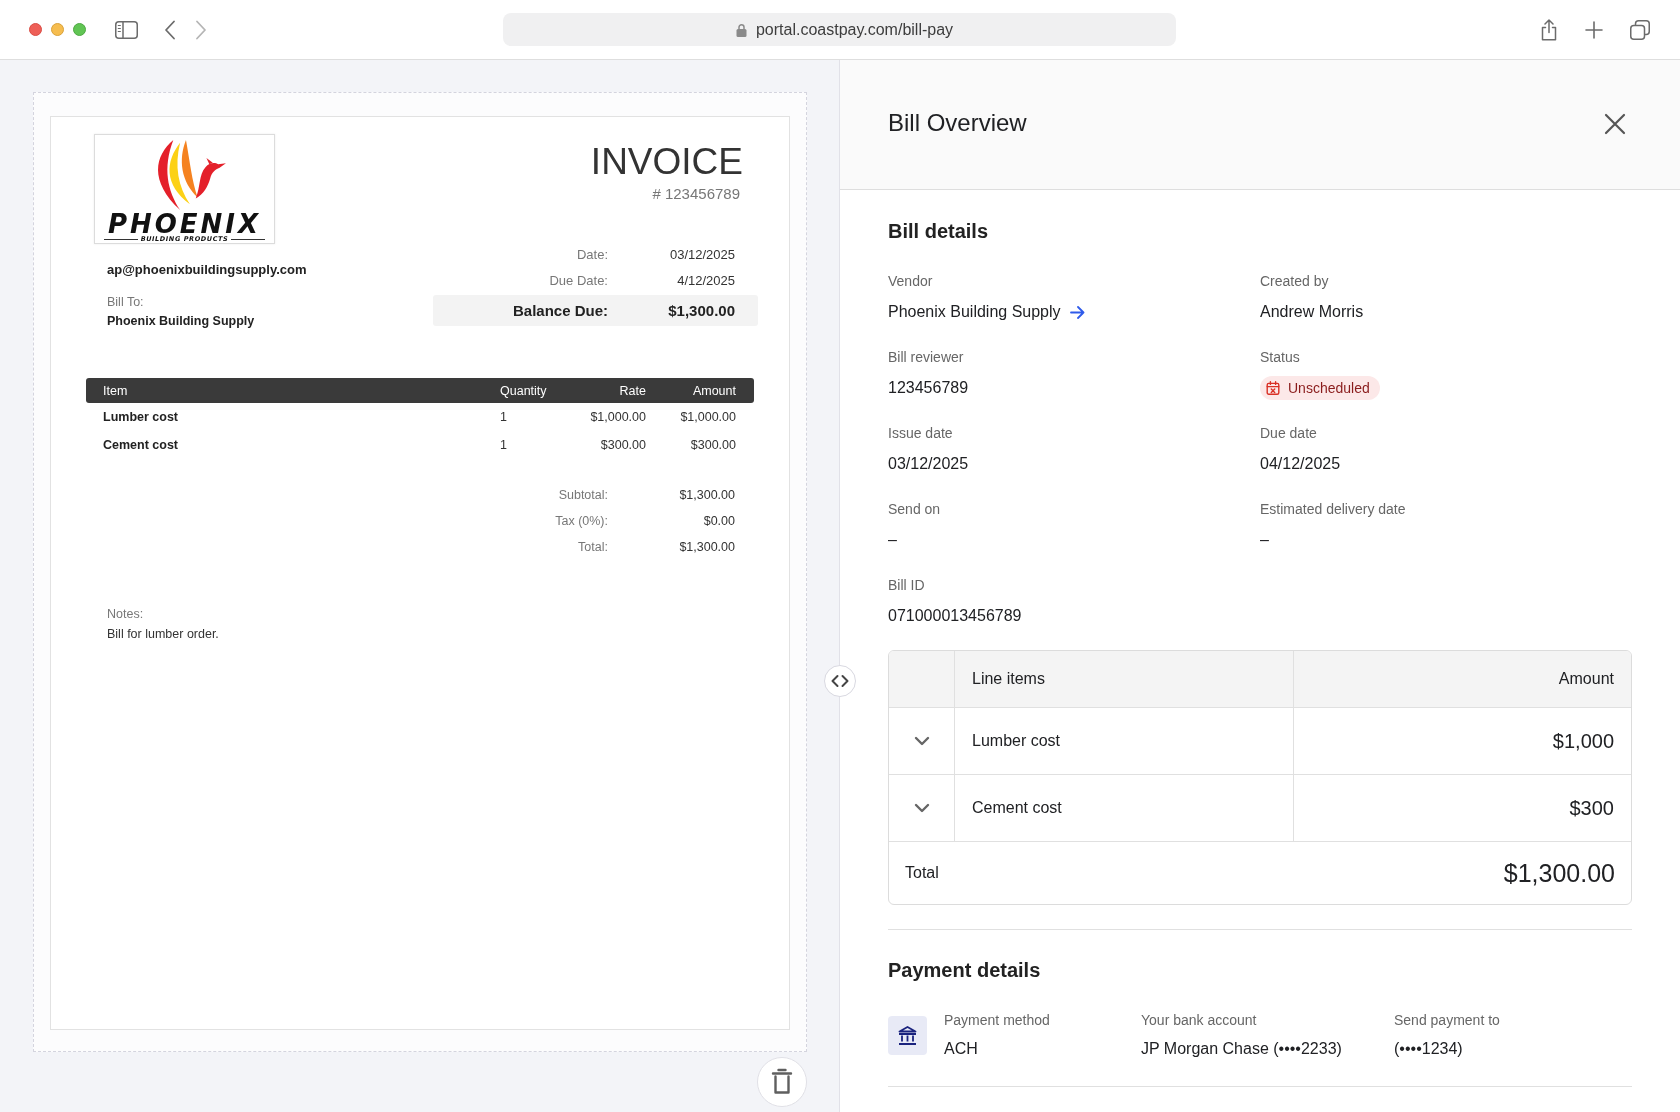  What do you see at coordinates (1329, 388) in the screenshot?
I see `status-label: Unscheduled` at bounding box center [1329, 388].